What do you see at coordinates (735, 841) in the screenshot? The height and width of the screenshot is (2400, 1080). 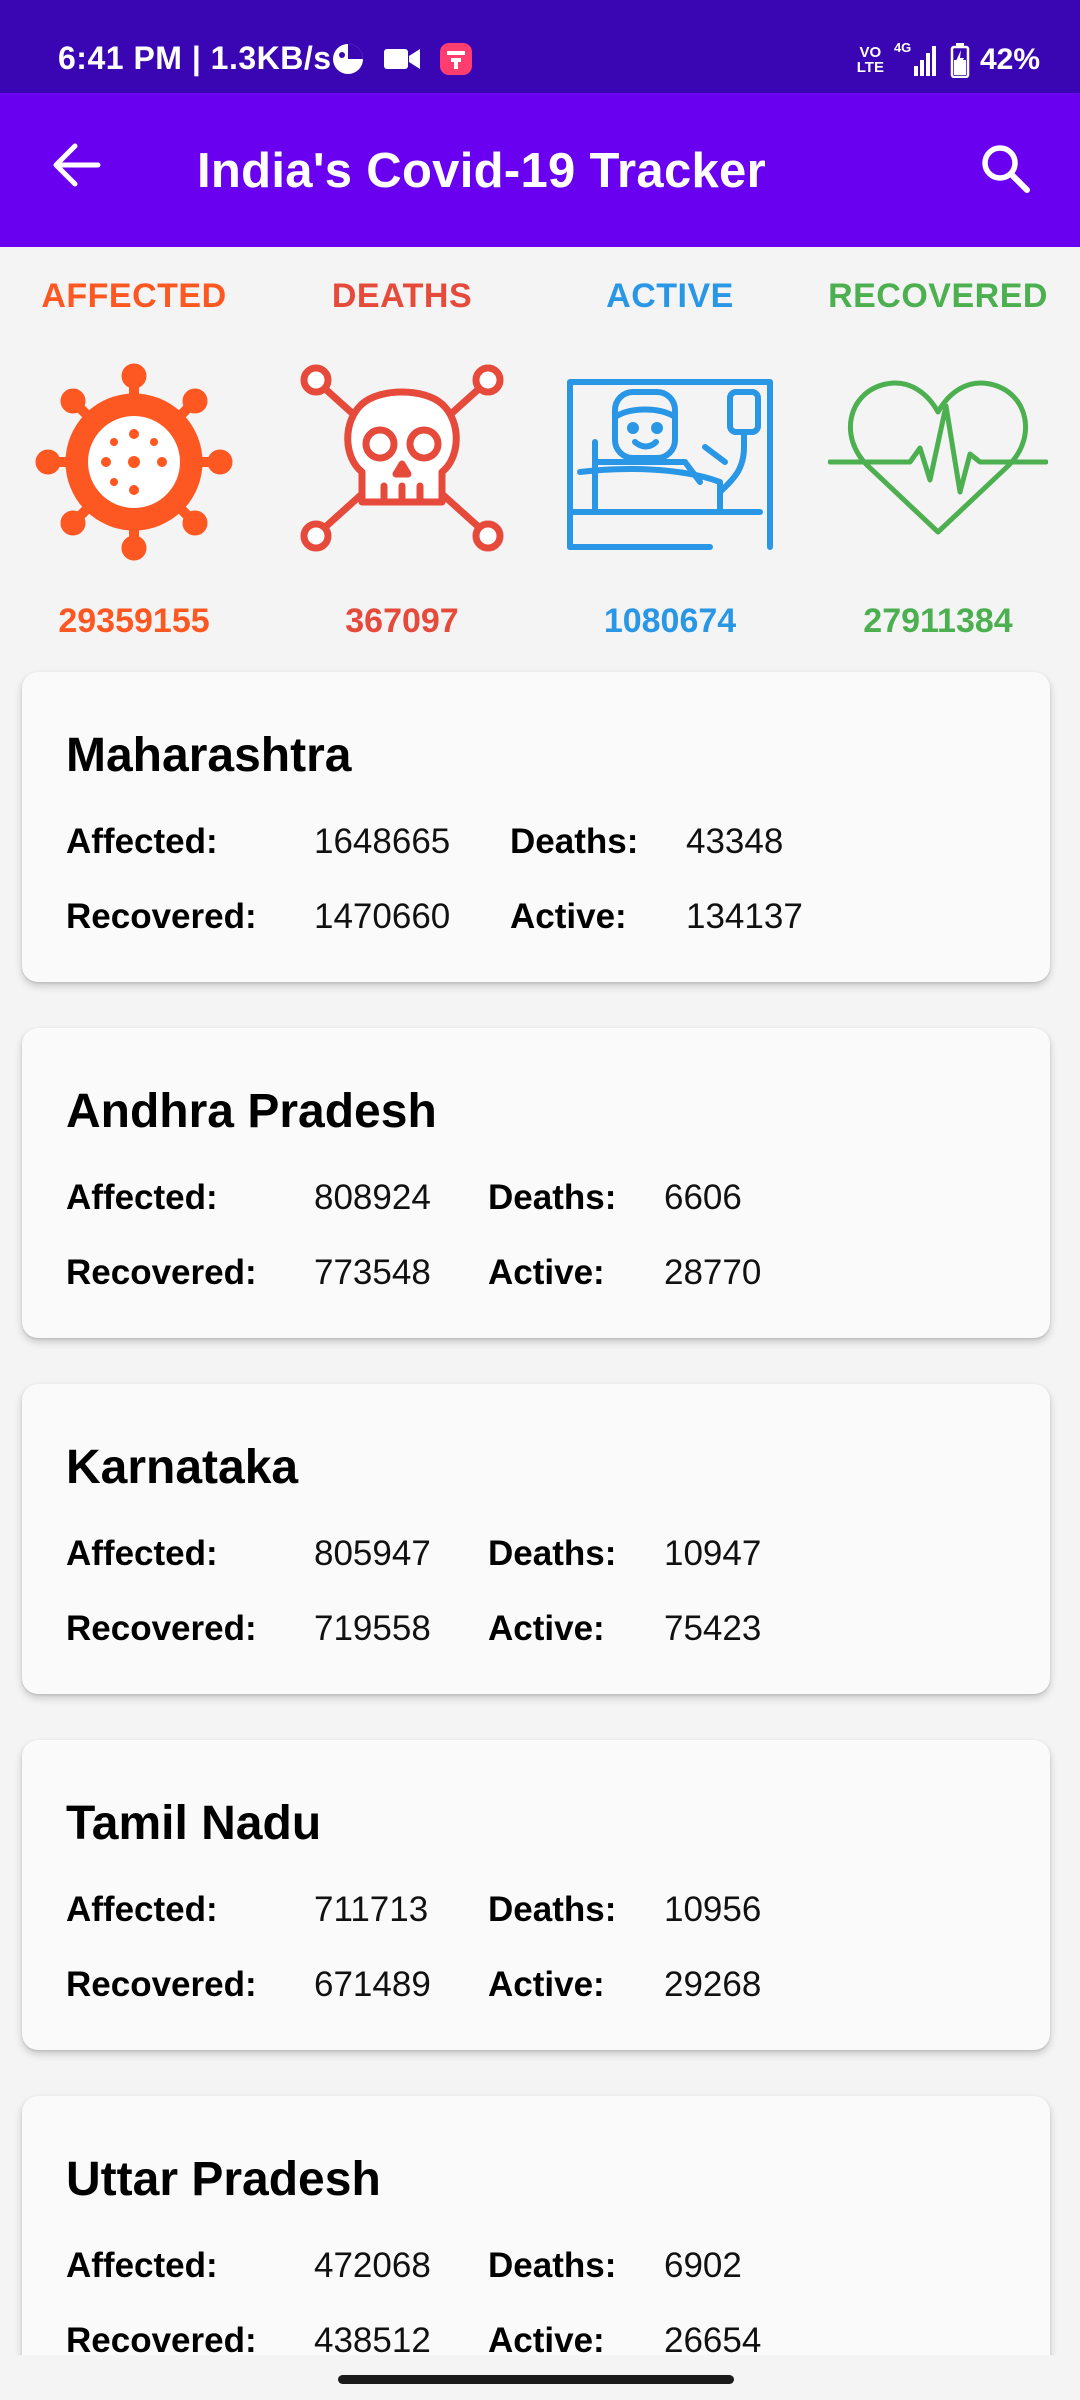 I see `deaths-value: 43348` at bounding box center [735, 841].